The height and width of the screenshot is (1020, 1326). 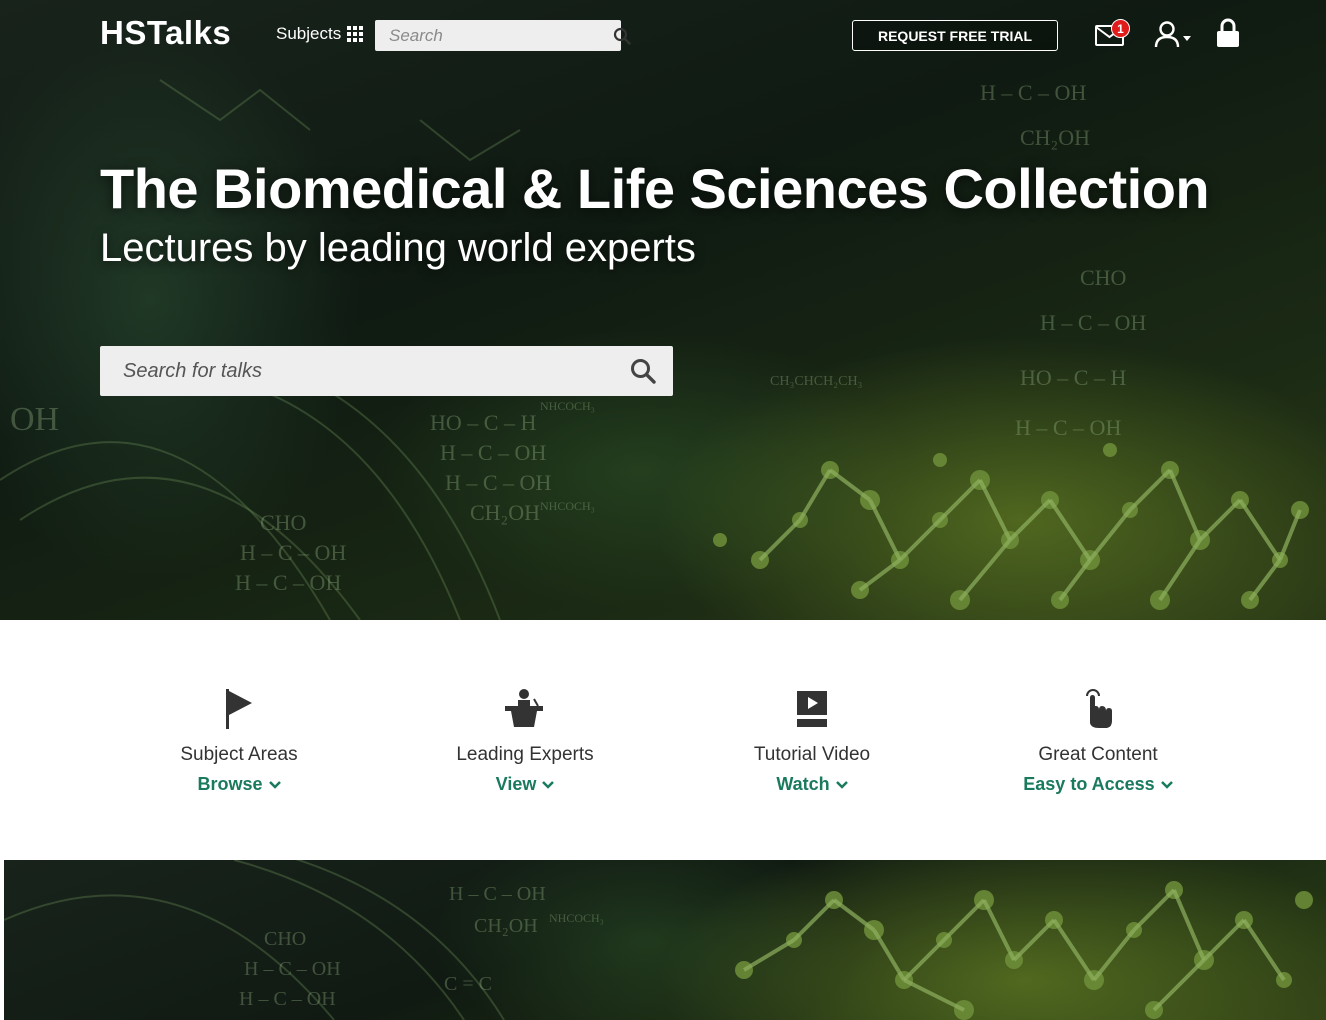 I want to click on browse-link: Browse, so click(x=239, y=784).